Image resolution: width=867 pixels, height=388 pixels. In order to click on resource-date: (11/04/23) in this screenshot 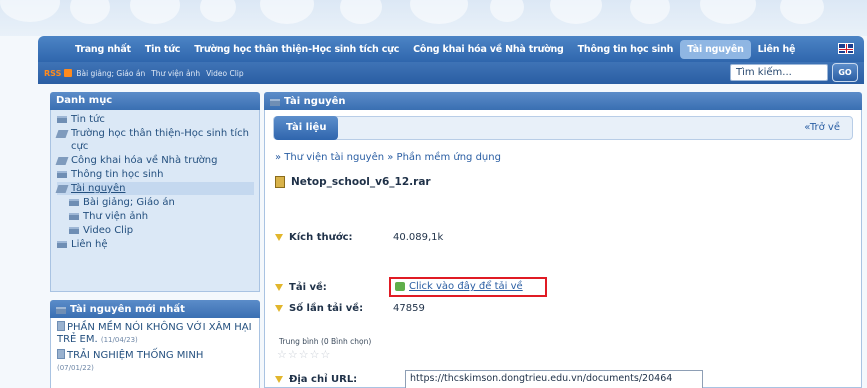, I will do `click(119, 340)`.